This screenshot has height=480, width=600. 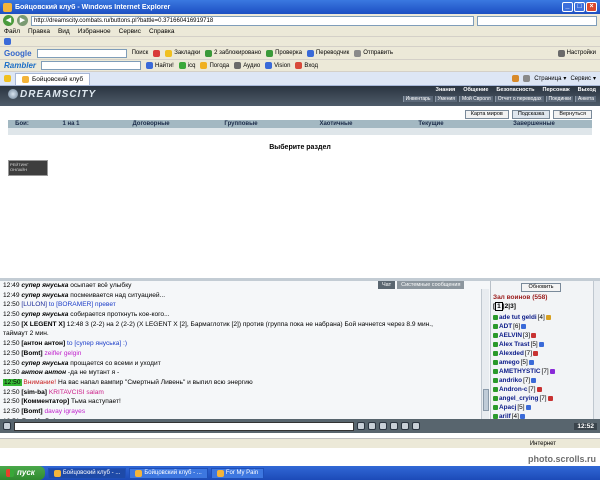 I want to click on chat-text: [X LEGENT X], so click(x=43, y=324).